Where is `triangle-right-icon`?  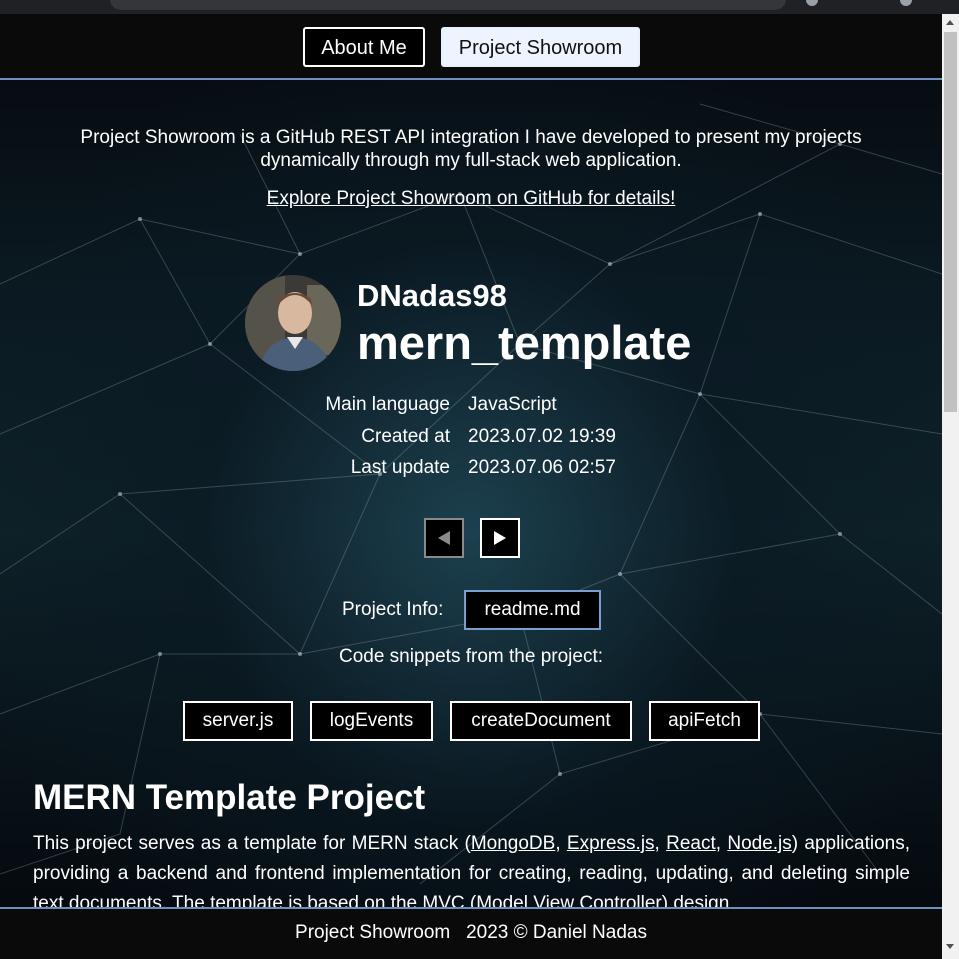 triangle-right-icon is located at coordinates (500, 538).